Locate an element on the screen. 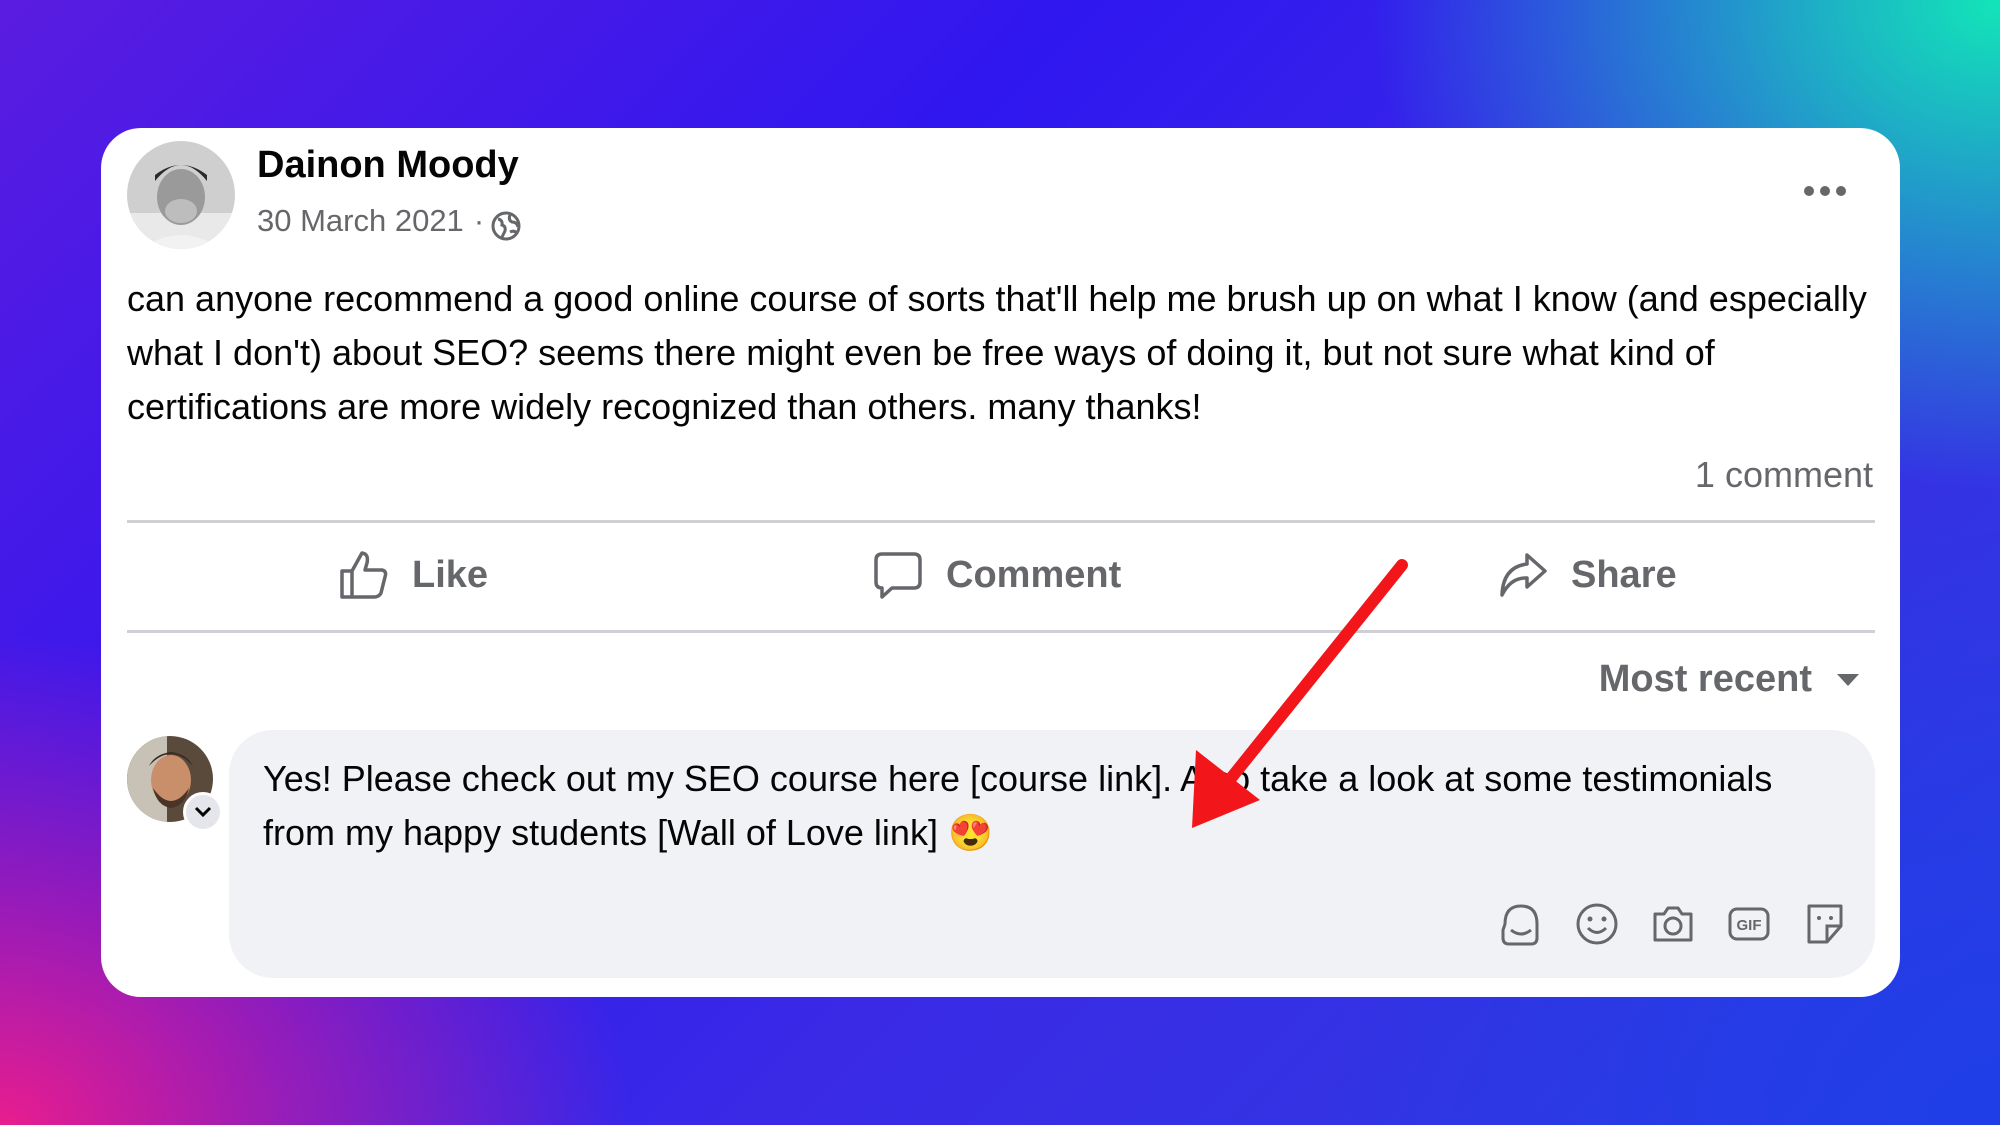 The width and height of the screenshot is (2000, 1125). divider-bottom is located at coordinates (1001, 631).